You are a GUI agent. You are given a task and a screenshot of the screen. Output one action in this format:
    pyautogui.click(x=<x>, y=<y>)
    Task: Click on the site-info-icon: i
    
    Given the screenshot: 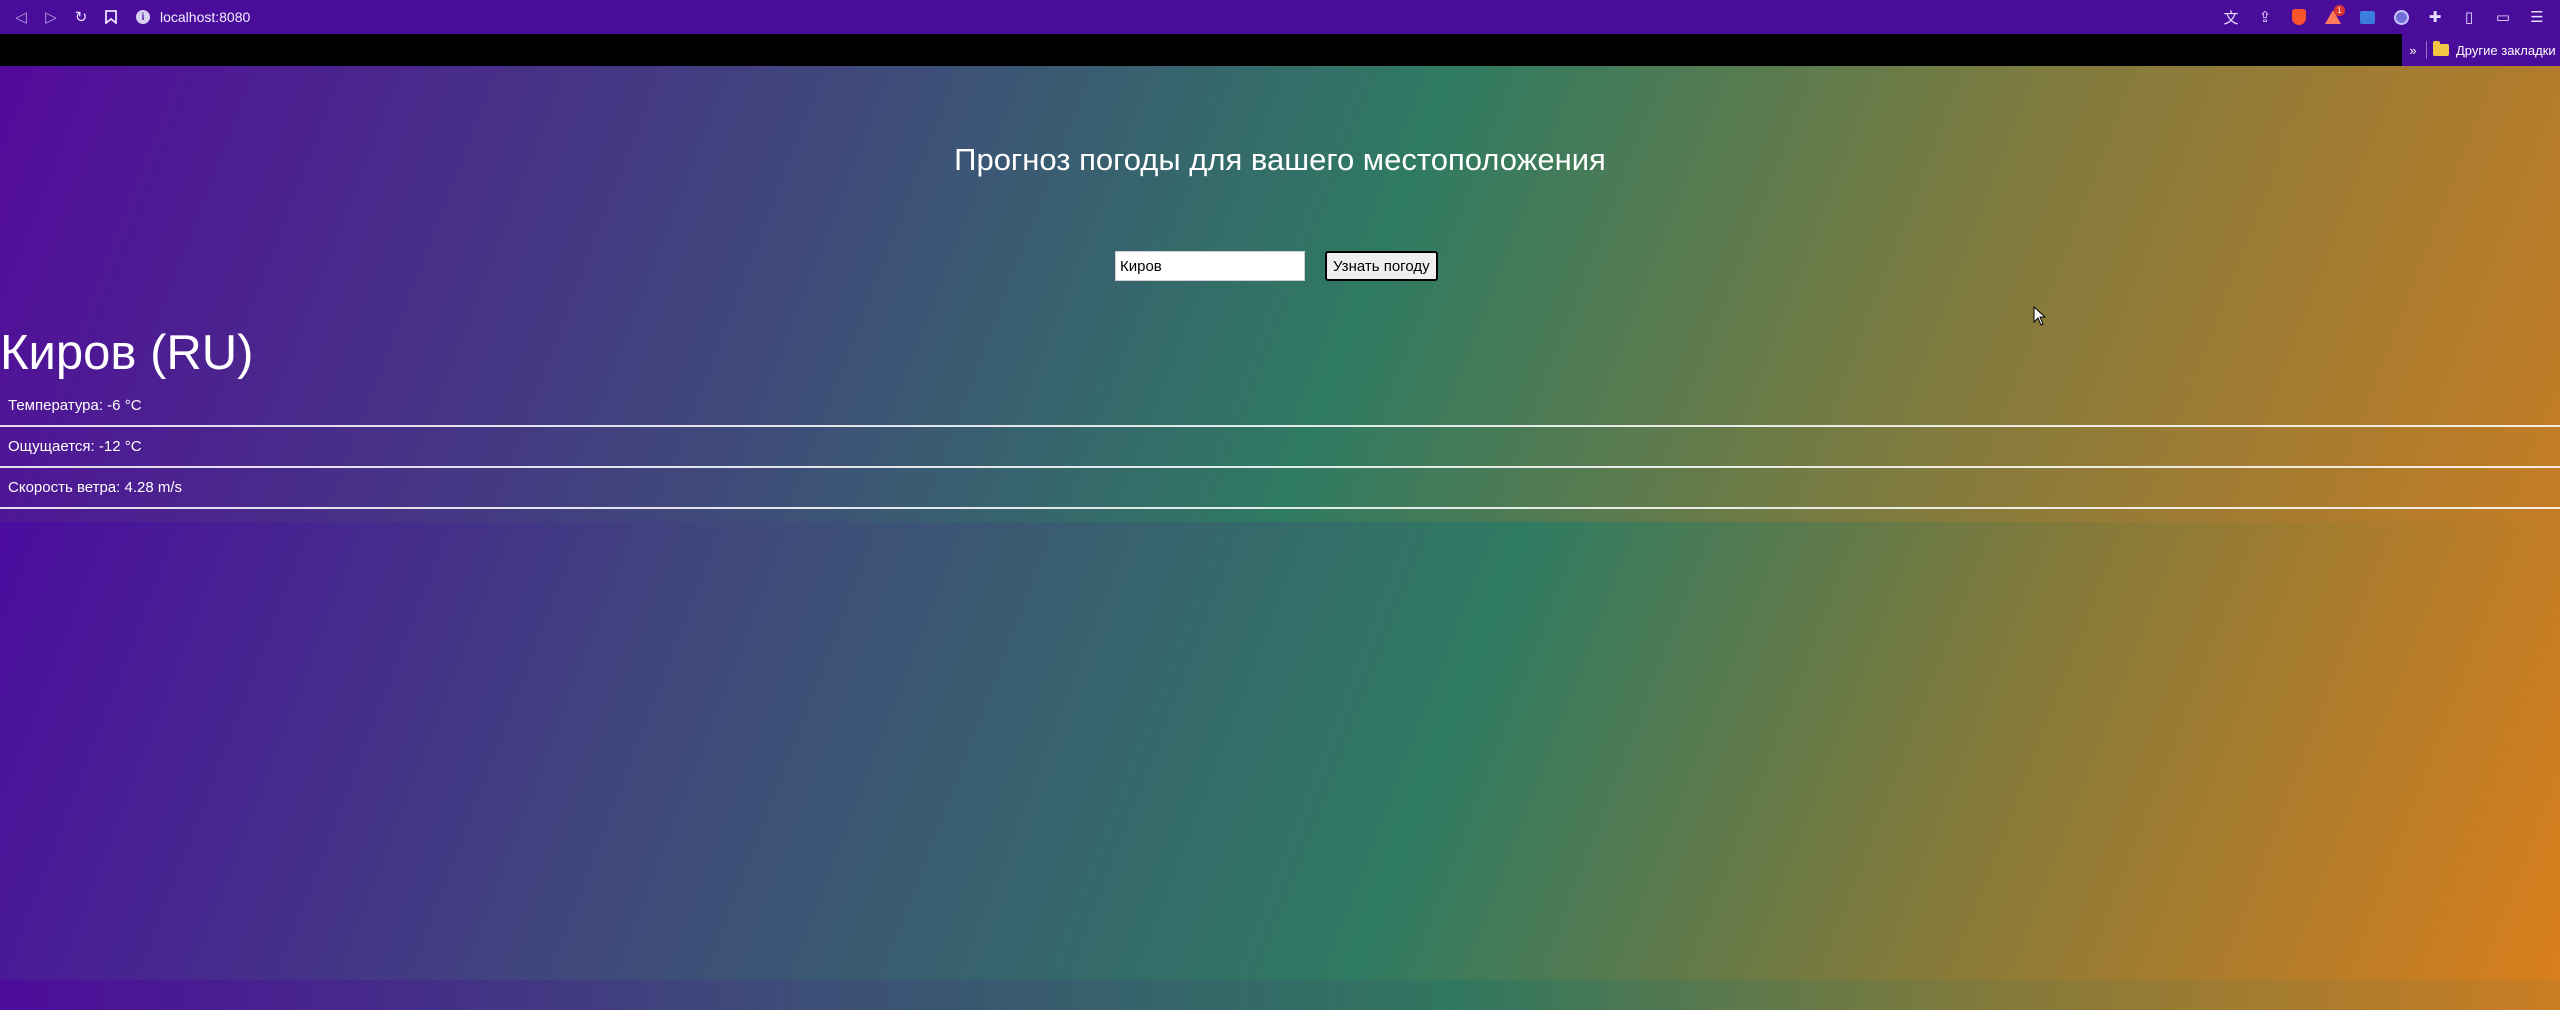 What is the action you would take?
    pyautogui.click(x=143, y=17)
    